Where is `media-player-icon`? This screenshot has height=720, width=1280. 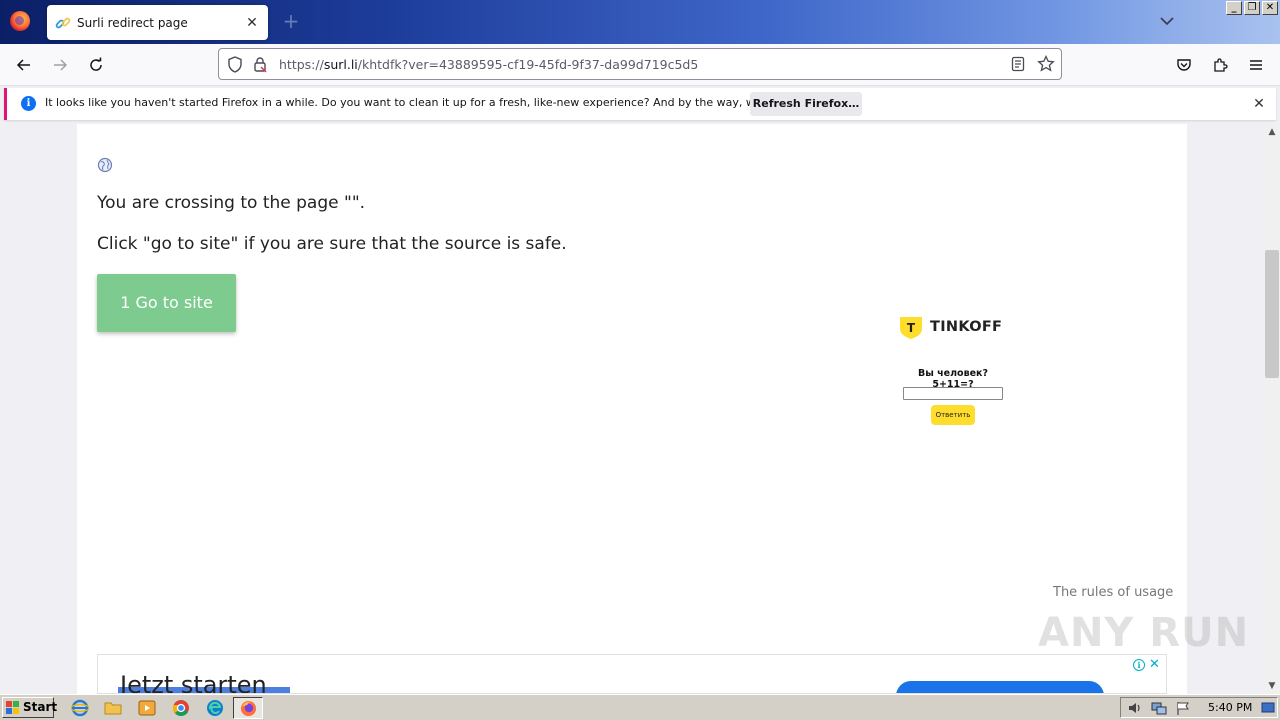
media-player-icon is located at coordinates (147, 708).